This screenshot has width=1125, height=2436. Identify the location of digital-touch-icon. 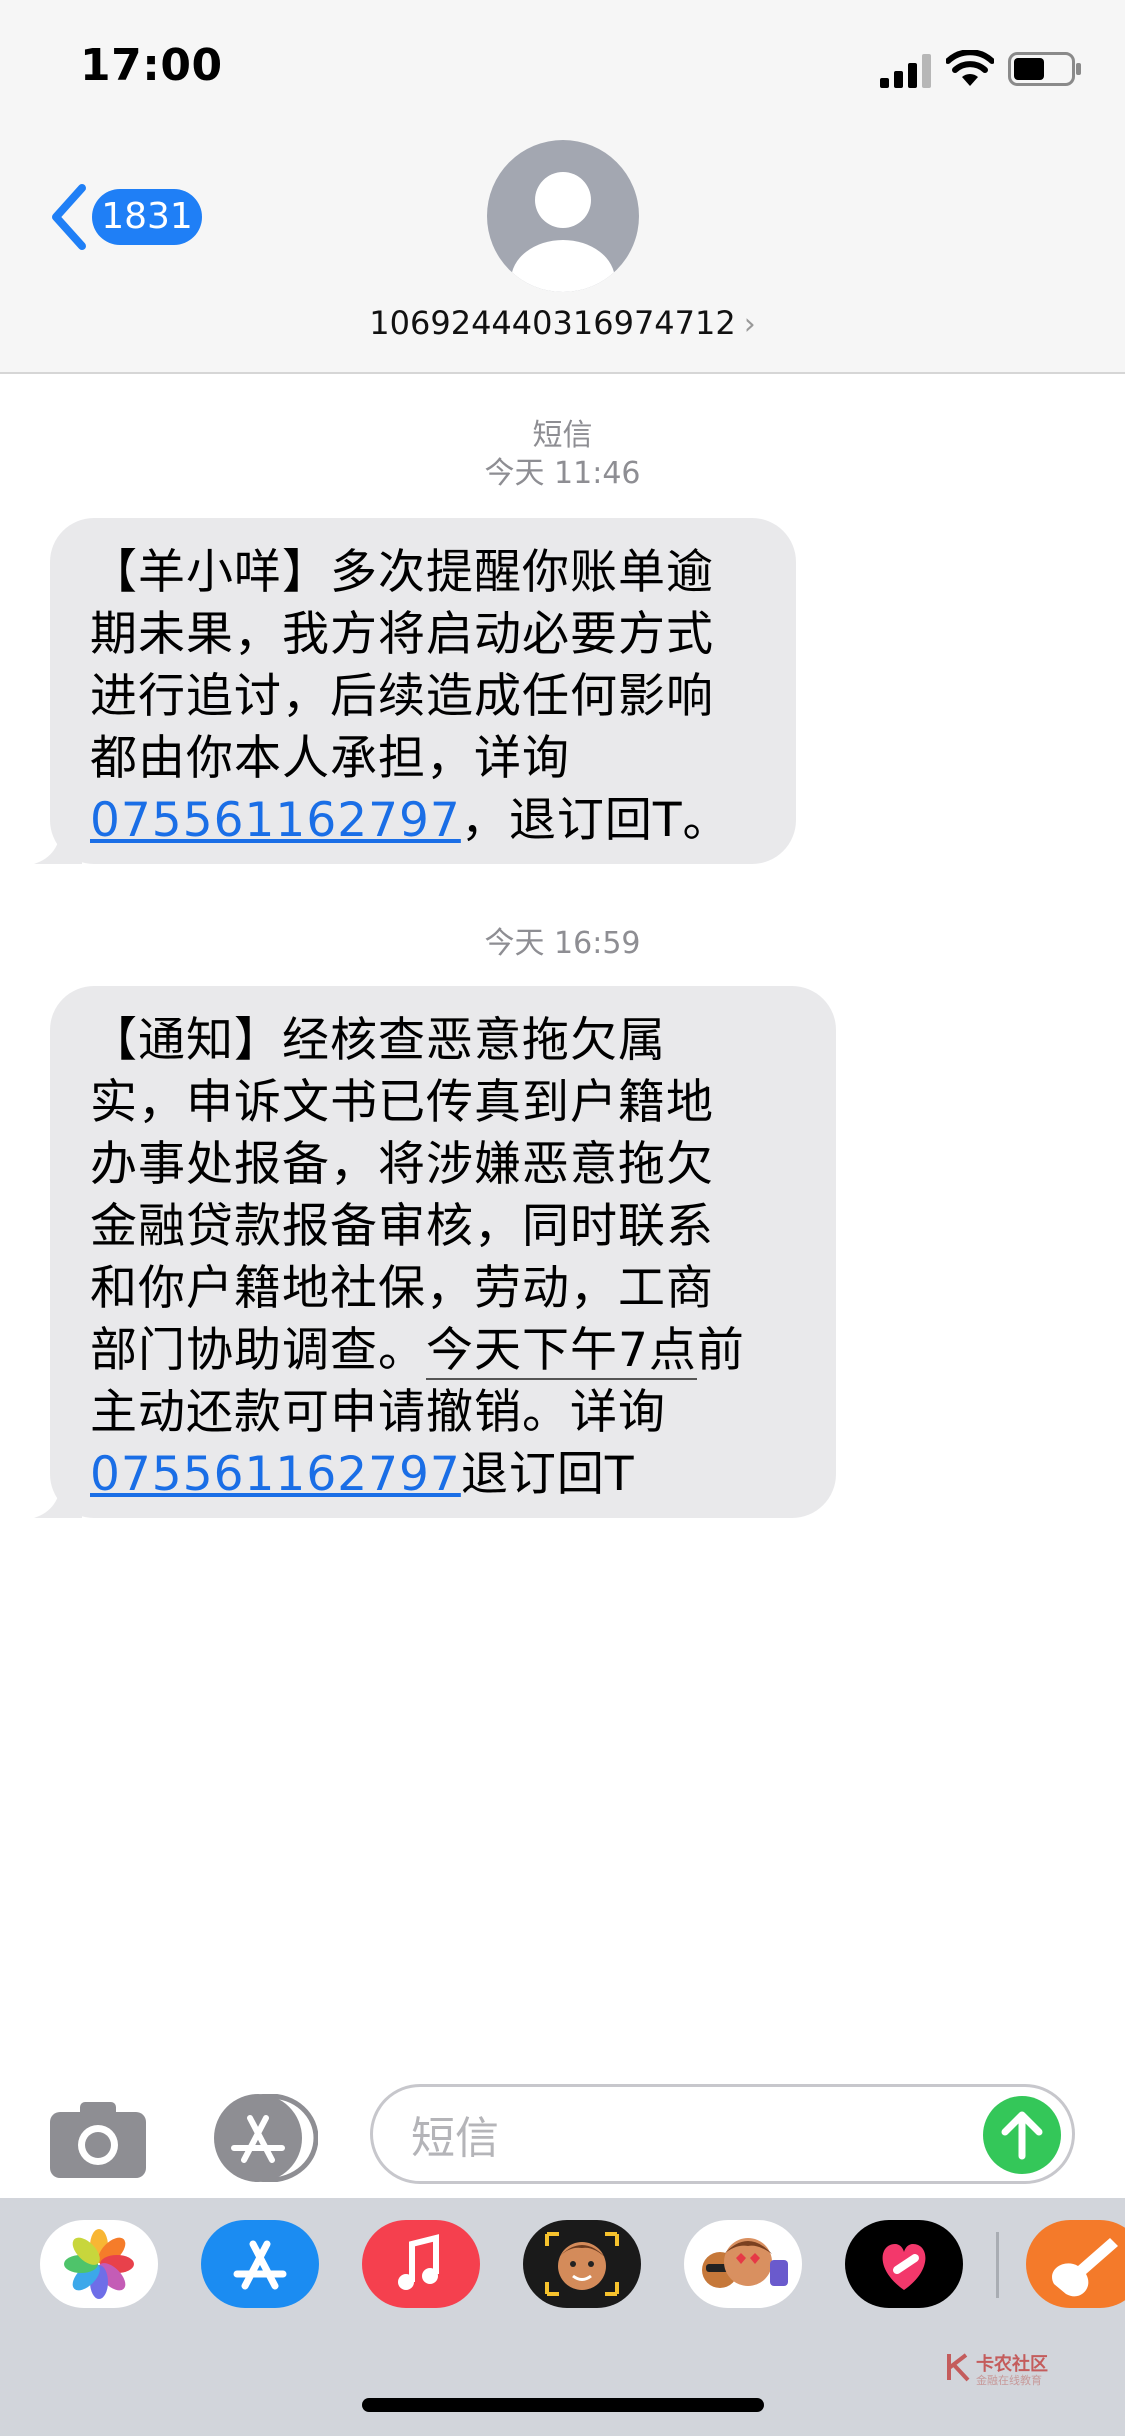
(904, 2264).